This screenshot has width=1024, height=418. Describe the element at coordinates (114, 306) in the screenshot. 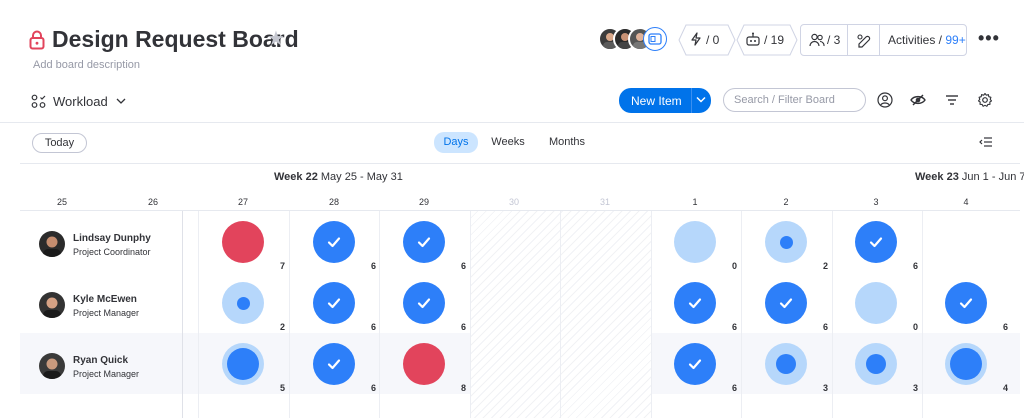

I see `person-2: Kyle McEwen Project Manager` at that location.